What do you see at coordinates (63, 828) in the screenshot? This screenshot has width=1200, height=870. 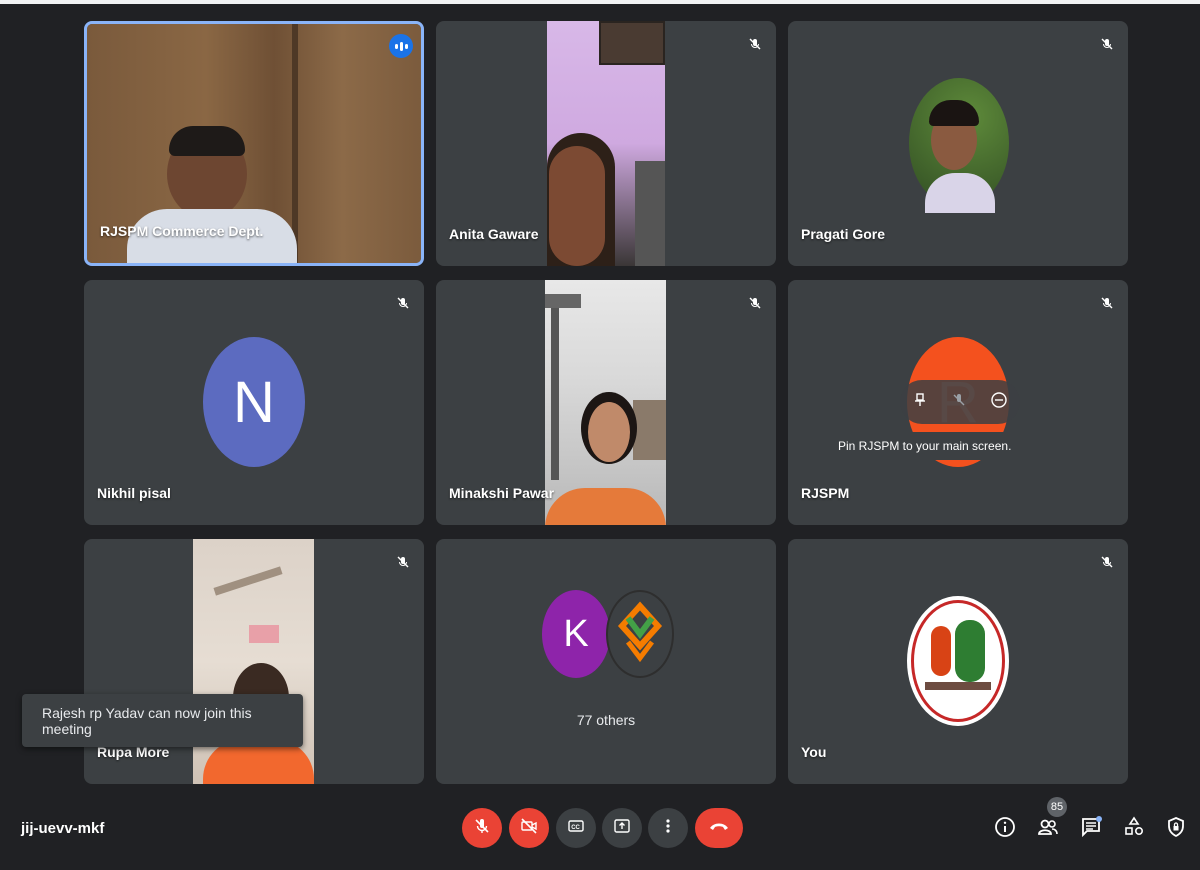 I see `meeting-code: jij-uevv-mkf` at bounding box center [63, 828].